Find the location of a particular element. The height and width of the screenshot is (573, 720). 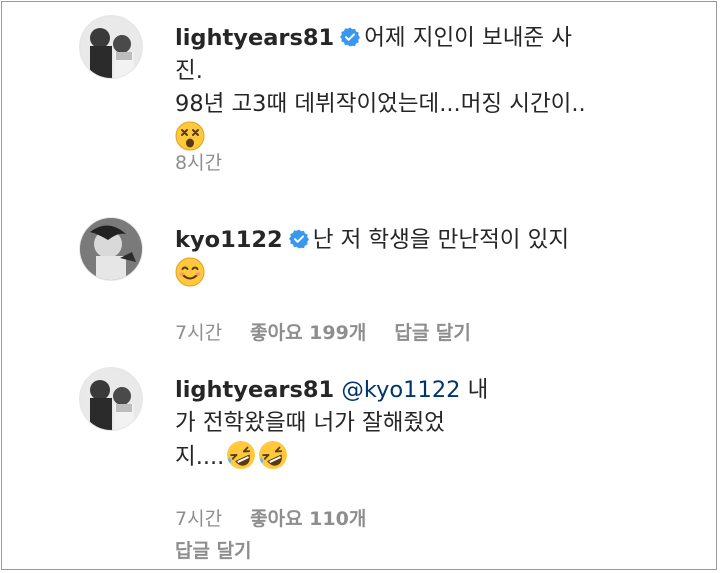

comment-body: kyo1122 난 저 학생을 만난적이 있지 is located at coordinates (385, 257).